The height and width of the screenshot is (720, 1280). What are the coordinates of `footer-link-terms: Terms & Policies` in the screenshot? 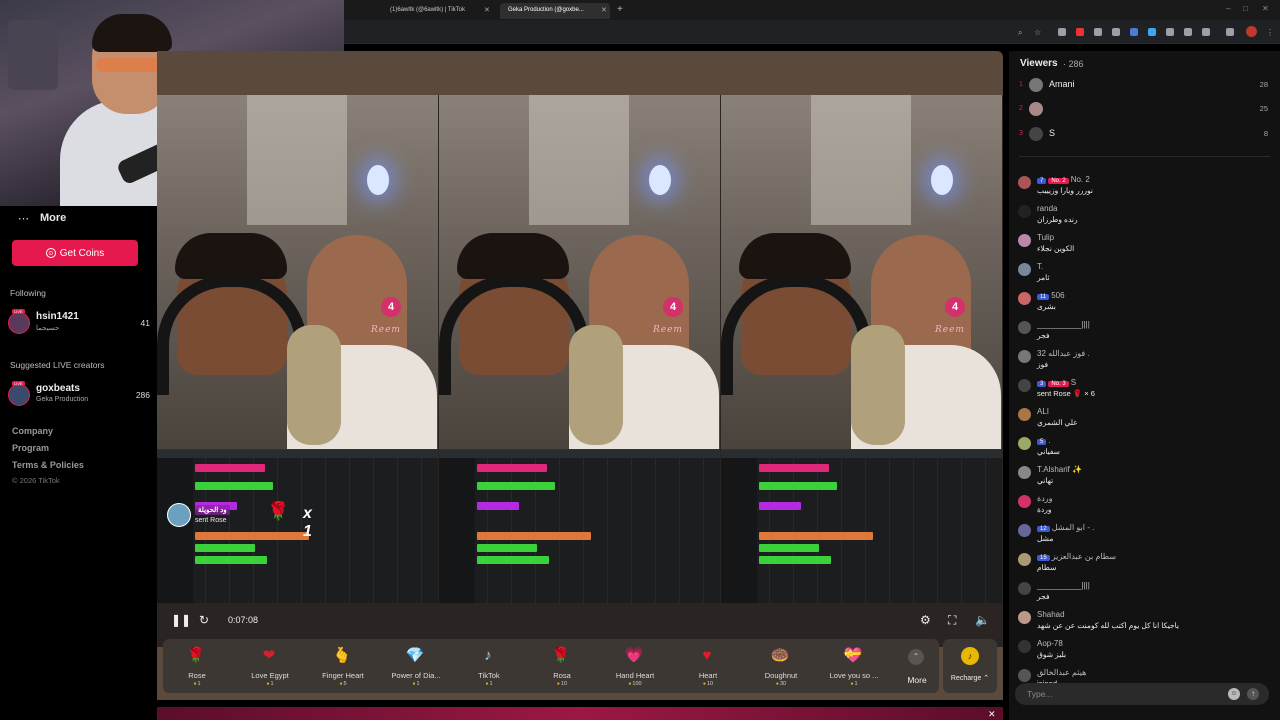 It's located at (48, 465).